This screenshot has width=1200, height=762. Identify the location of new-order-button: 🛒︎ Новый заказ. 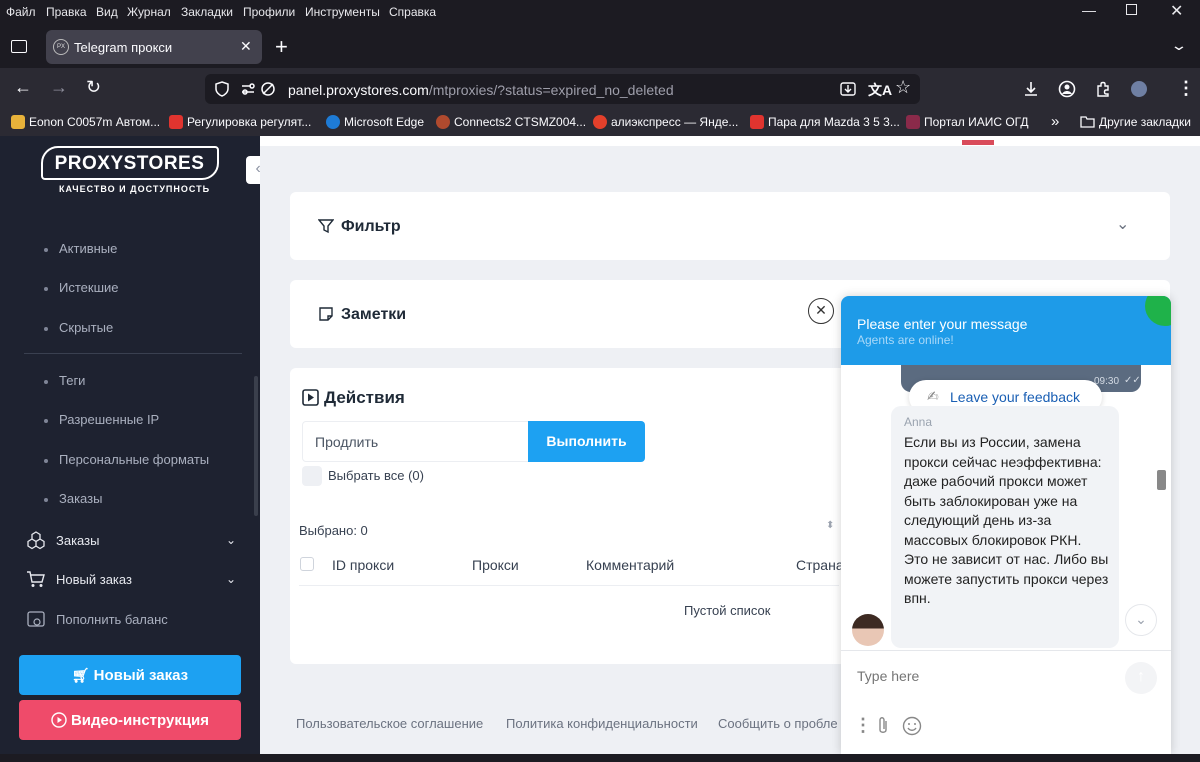
(130, 675).